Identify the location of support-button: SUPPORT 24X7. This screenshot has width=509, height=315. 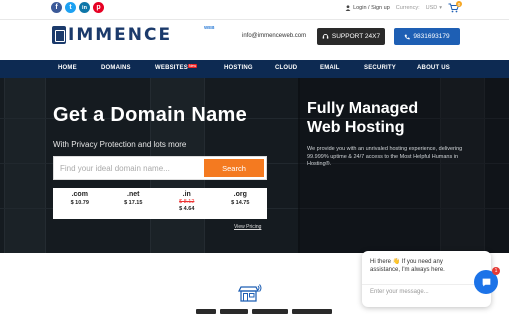
(351, 36).